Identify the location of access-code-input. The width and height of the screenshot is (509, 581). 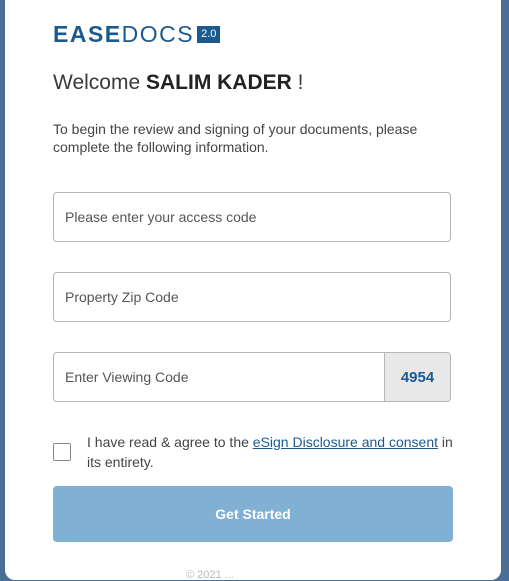
(252, 217).